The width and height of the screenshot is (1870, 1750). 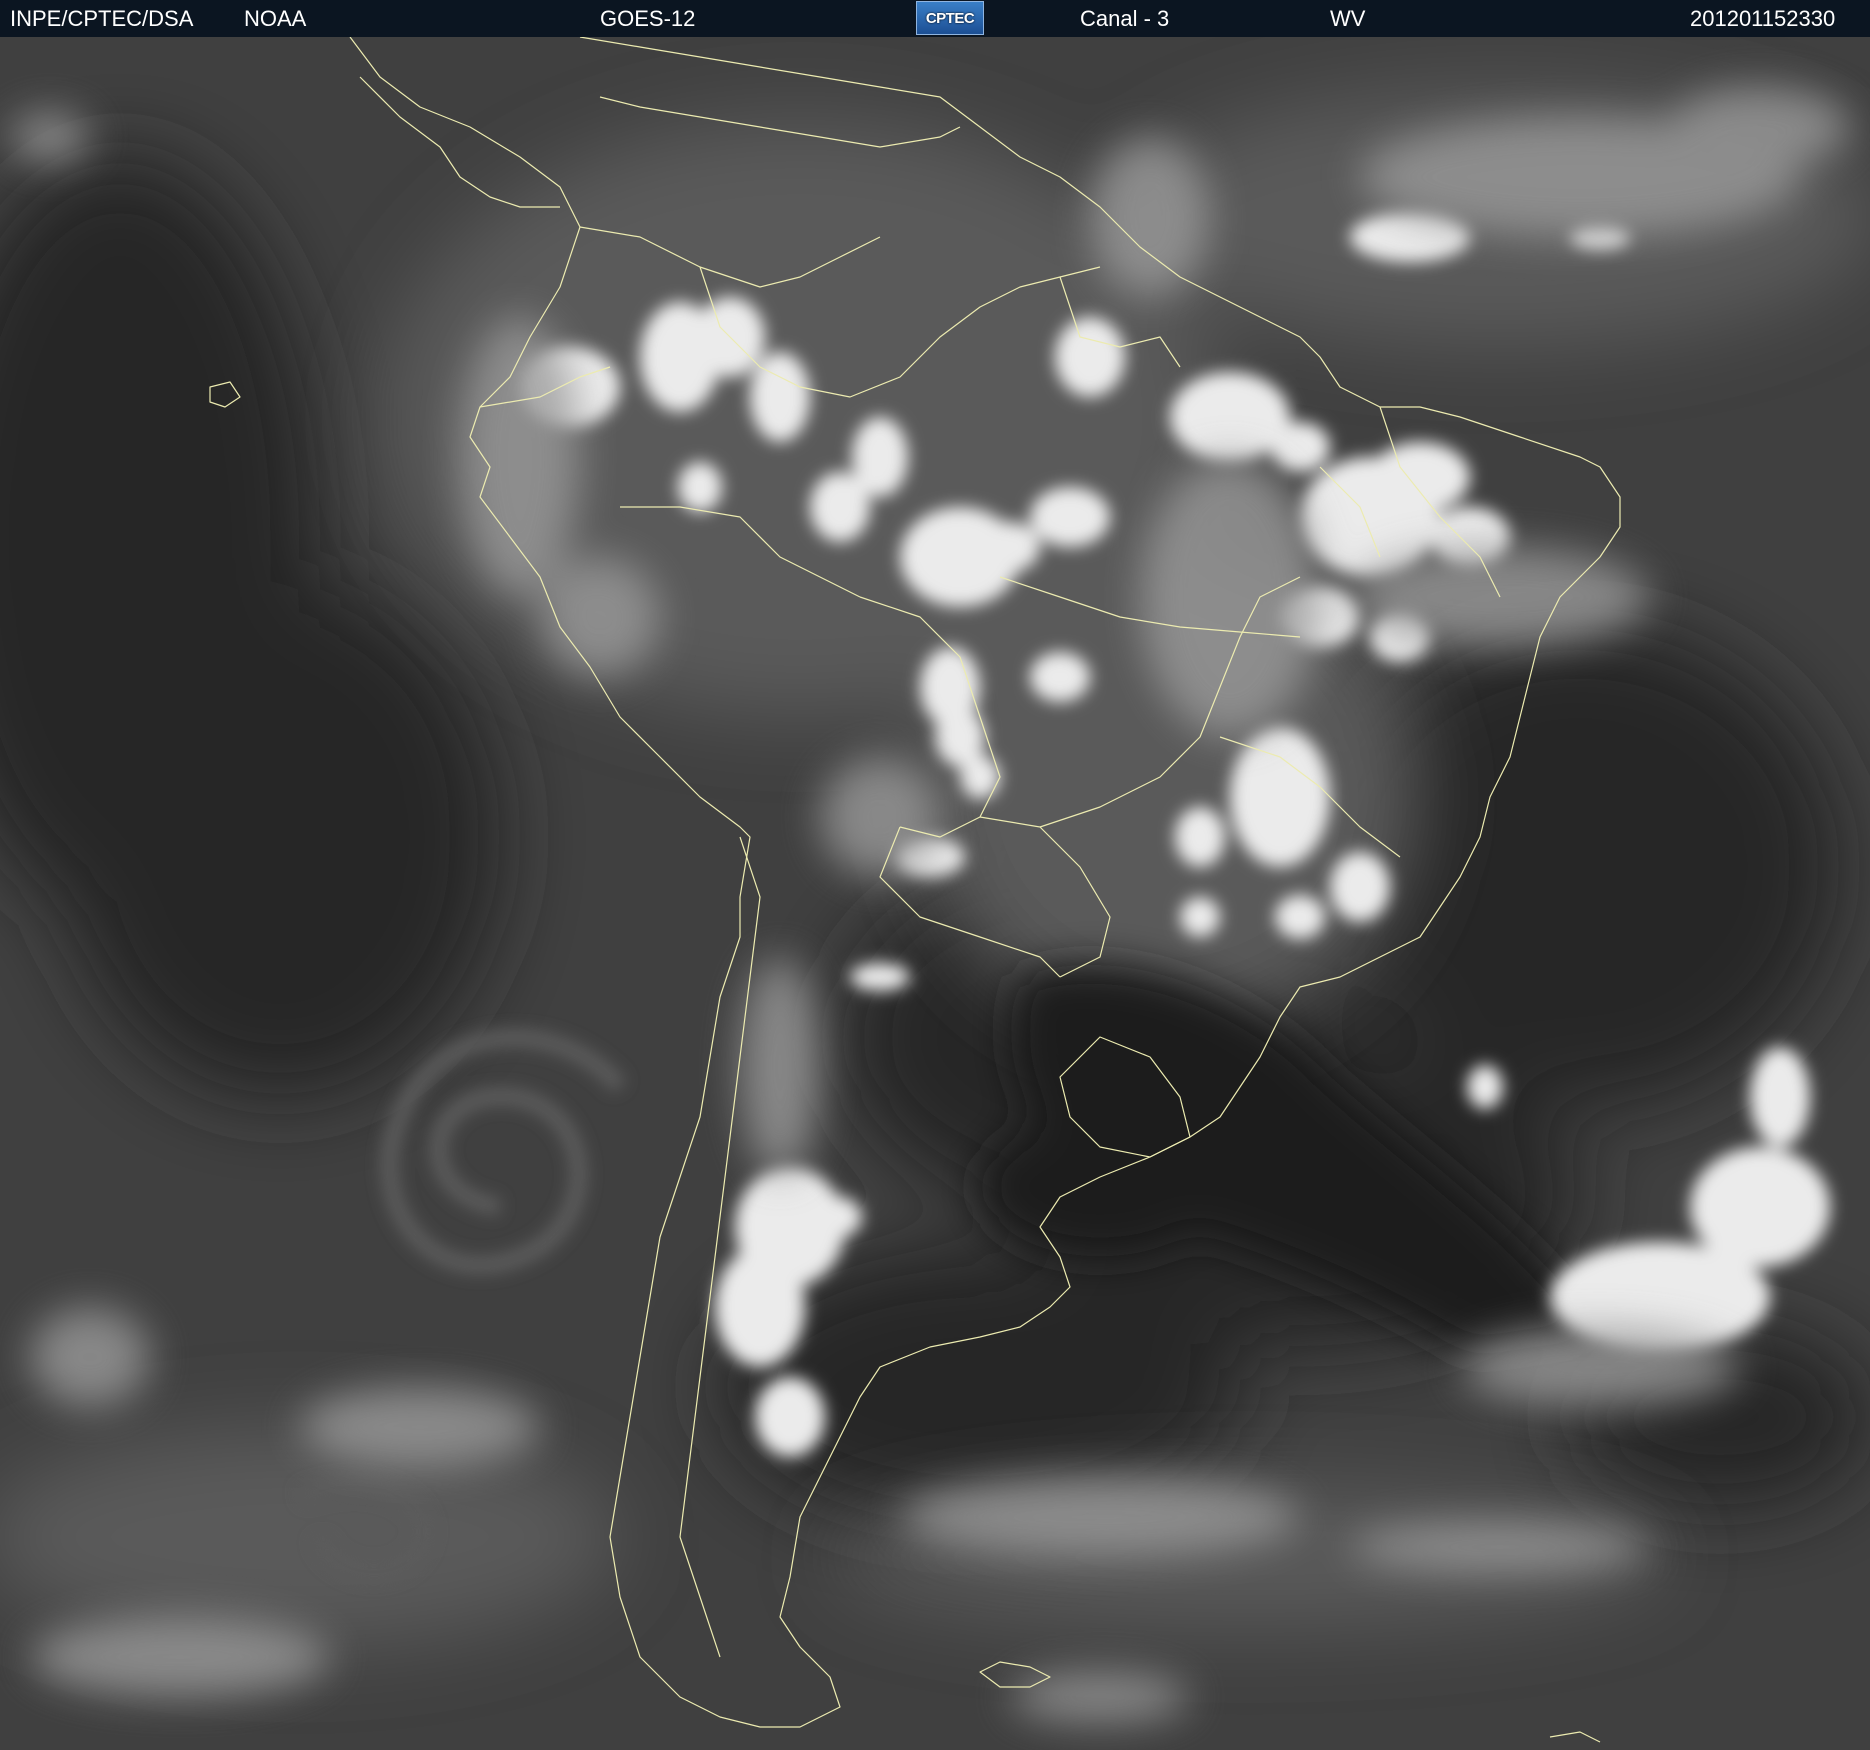 What do you see at coordinates (950, 18) in the screenshot?
I see `cptec-logo: CPTEC` at bounding box center [950, 18].